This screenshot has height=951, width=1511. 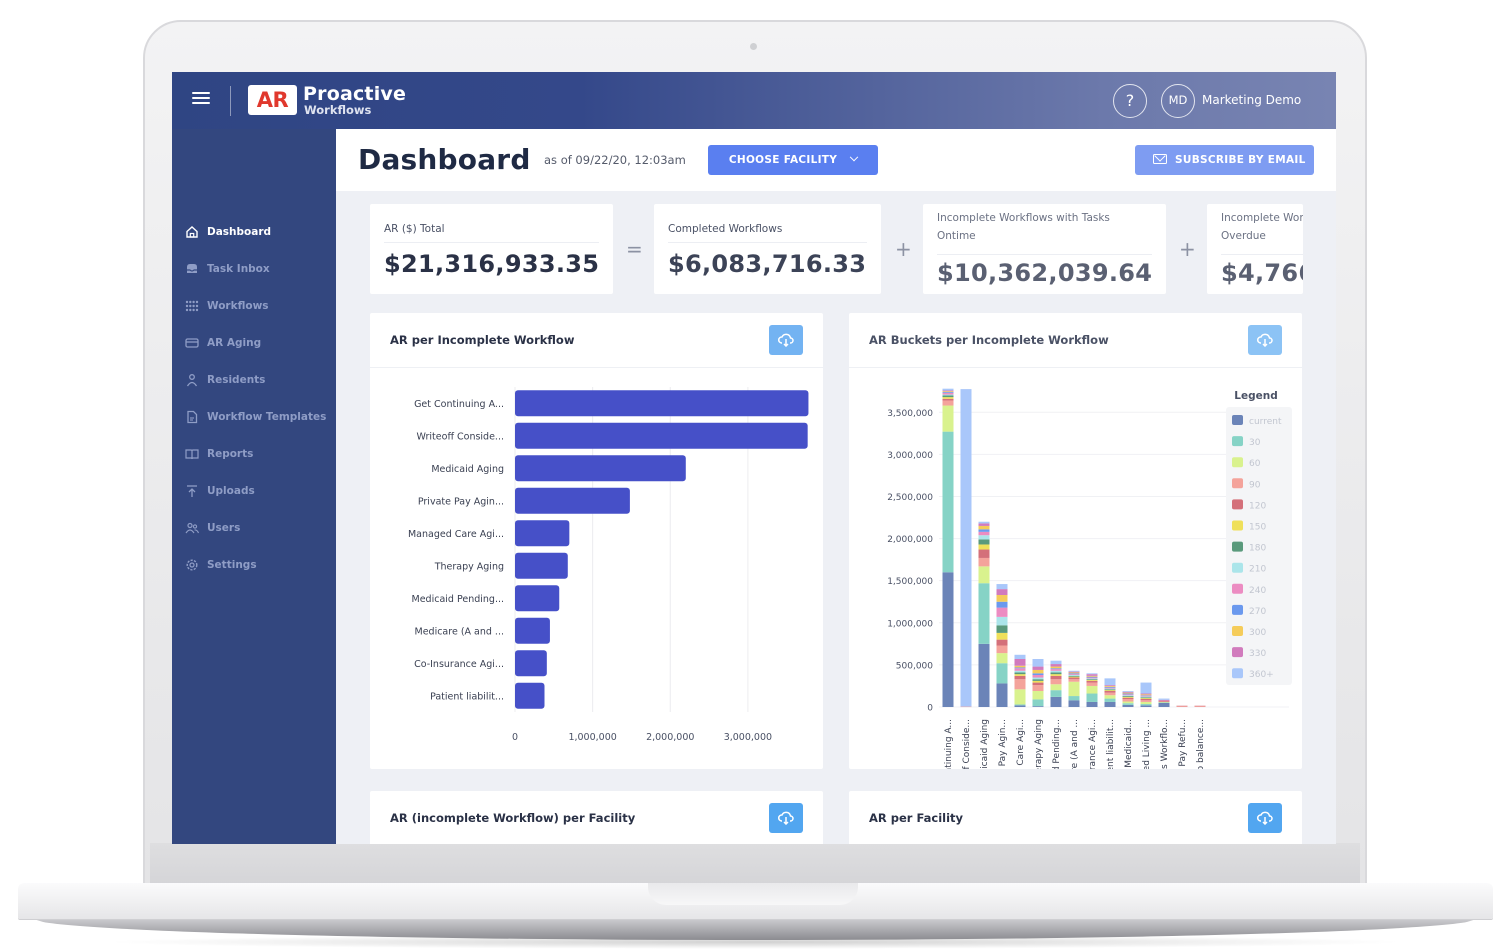 I want to click on legend-label: 360+, so click(x=1261, y=675).